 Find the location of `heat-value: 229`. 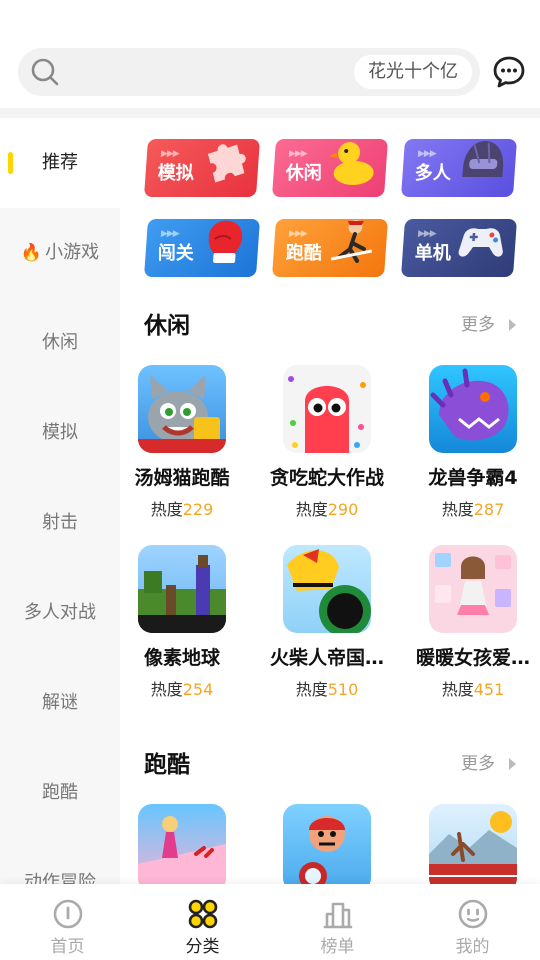

heat-value: 229 is located at coordinates (198, 509).